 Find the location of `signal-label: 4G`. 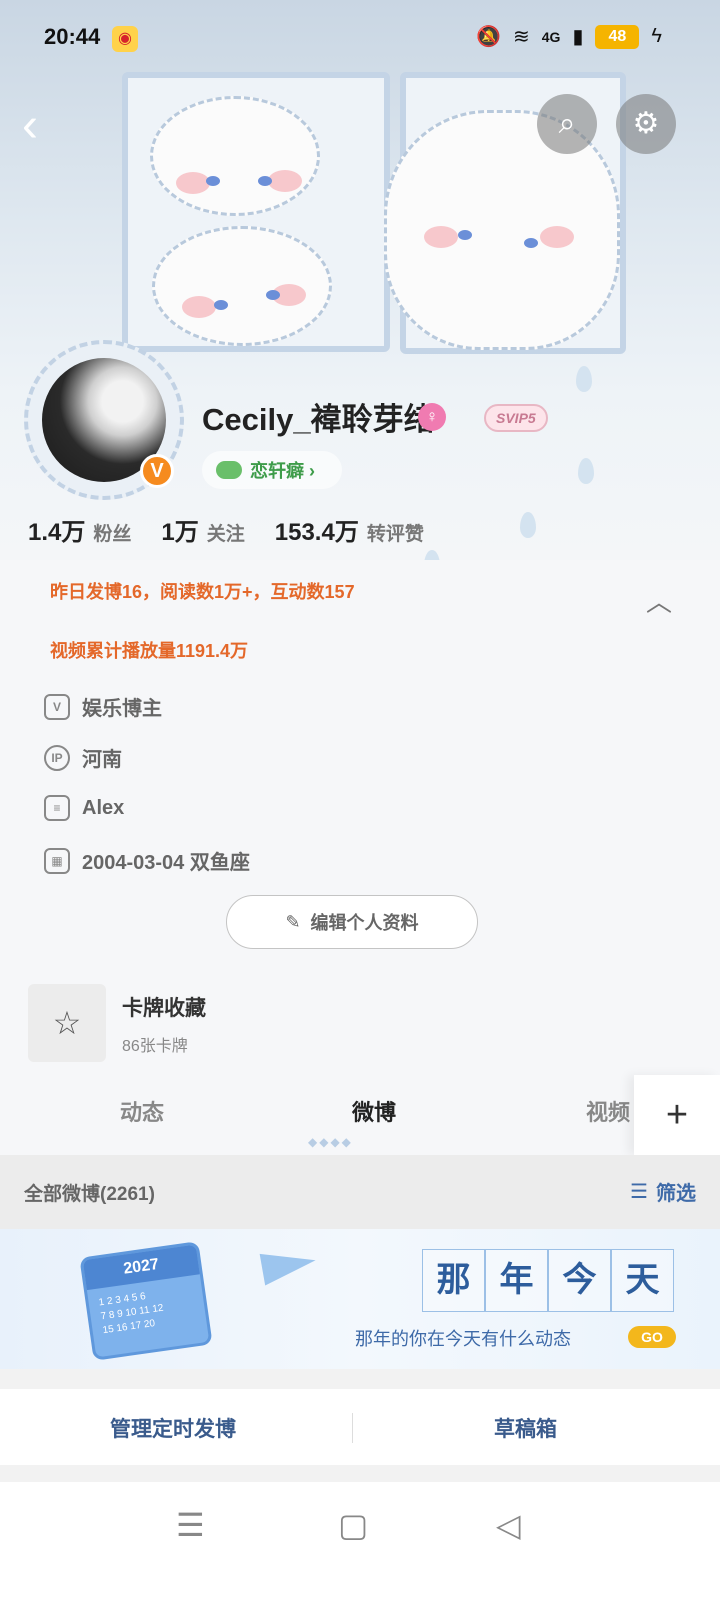

signal-label: 4G is located at coordinates (551, 36).